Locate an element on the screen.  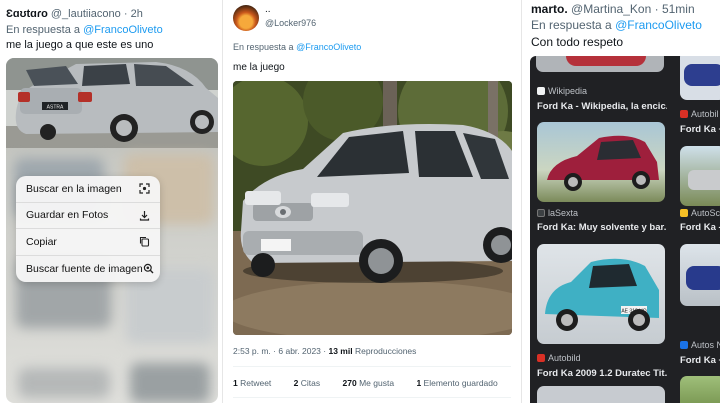
autoscout-icon is located at coordinates (684, 213).